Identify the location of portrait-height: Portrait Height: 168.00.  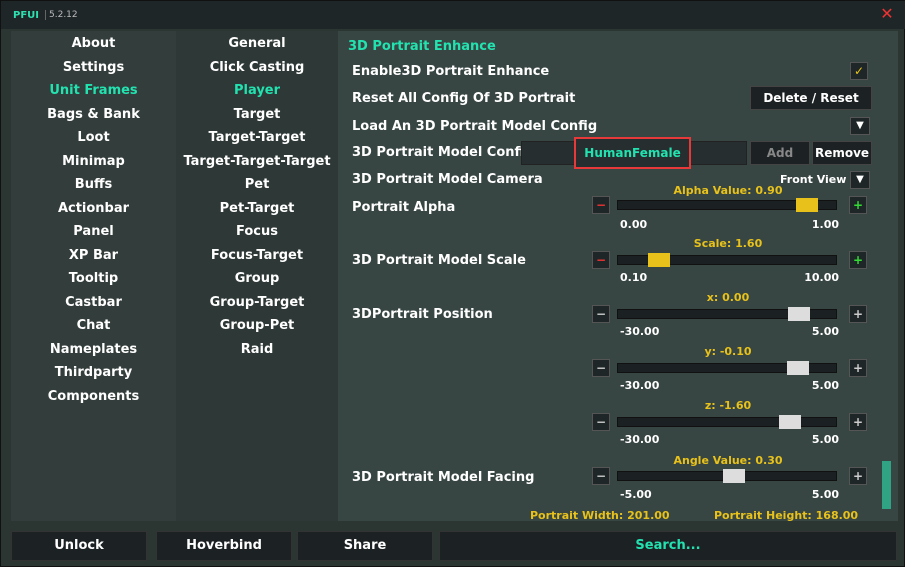
(786, 515).